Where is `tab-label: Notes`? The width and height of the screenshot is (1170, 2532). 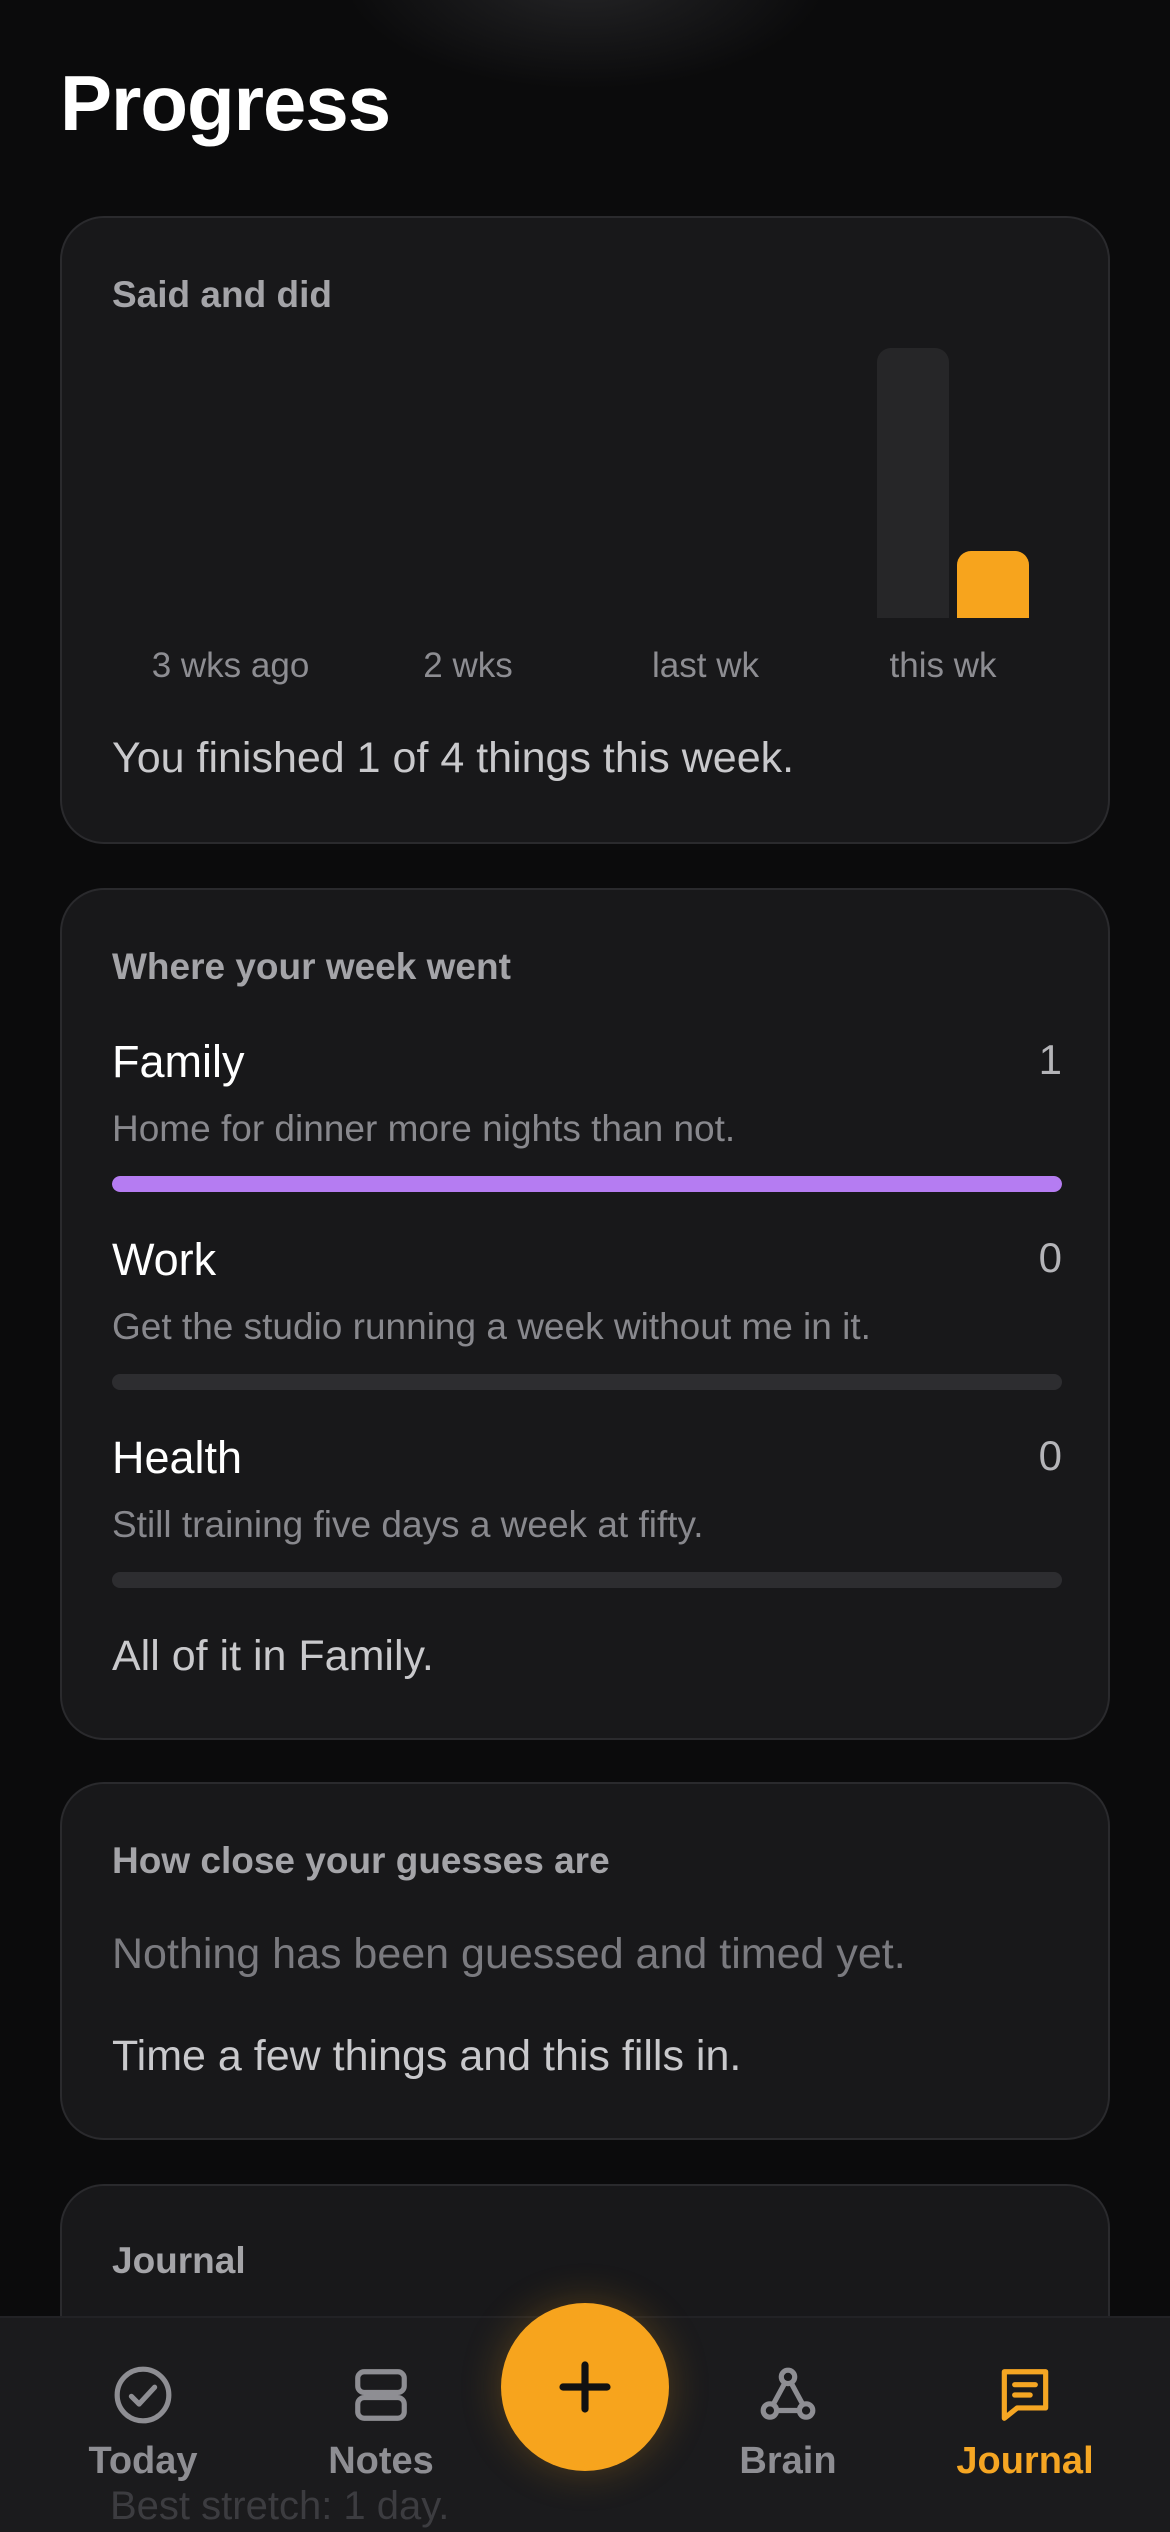
tab-label: Notes is located at coordinates (381, 2461).